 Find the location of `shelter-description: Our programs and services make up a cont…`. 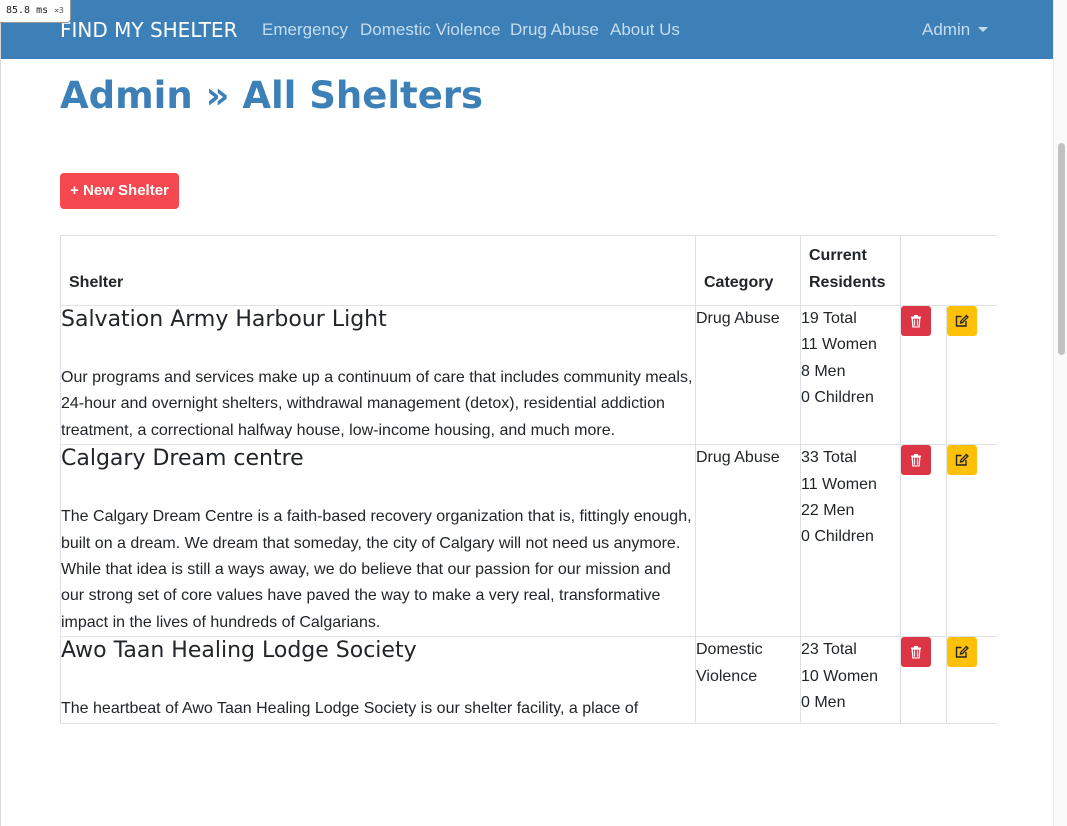

shelter-description: Our programs and services make up a cont… is located at coordinates (377, 404).